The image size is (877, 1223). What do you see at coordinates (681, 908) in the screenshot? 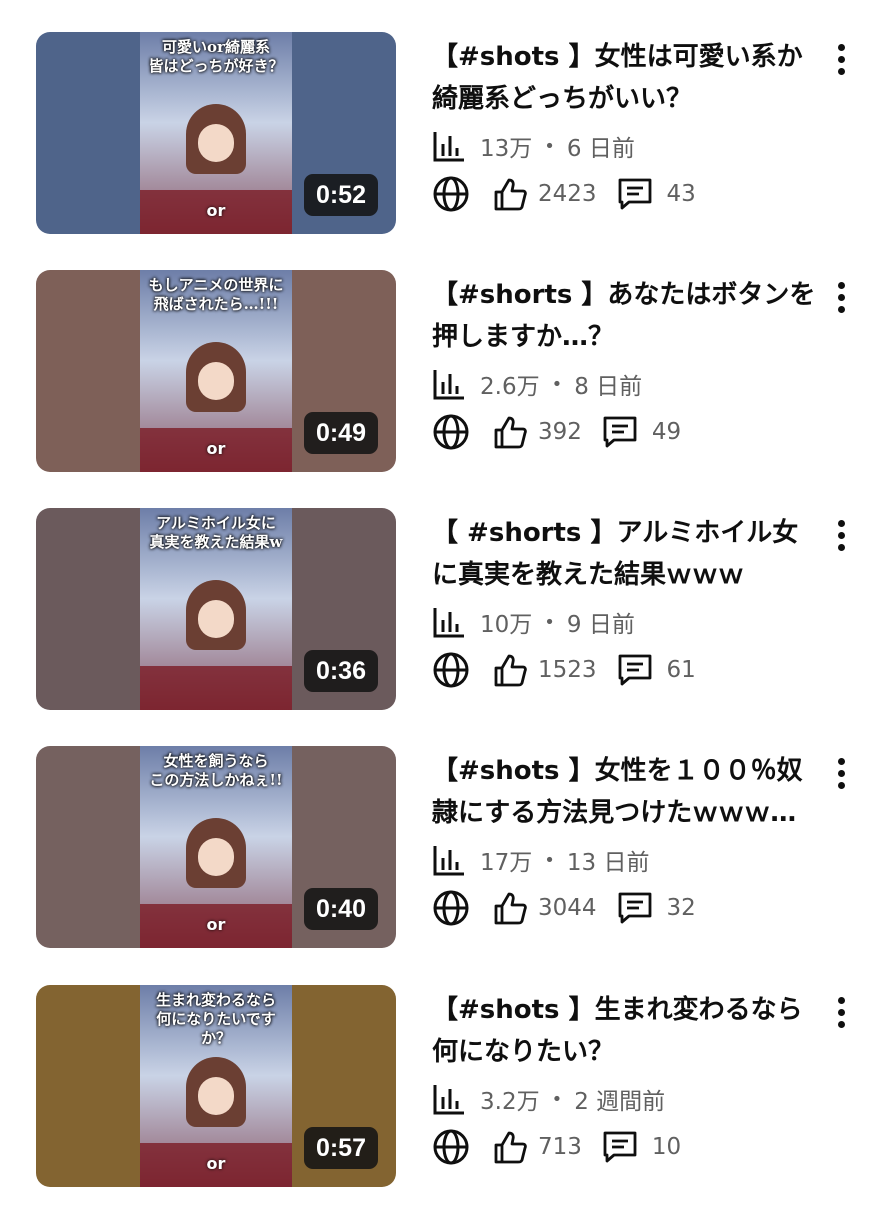
I see `comment-count: 32` at bounding box center [681, 908].